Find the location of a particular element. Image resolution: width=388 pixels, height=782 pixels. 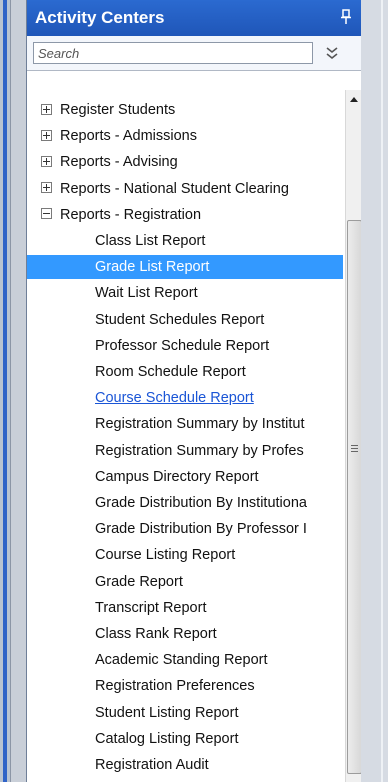

tree-item: Course Schedule Report is located at coordinates (185, 398).